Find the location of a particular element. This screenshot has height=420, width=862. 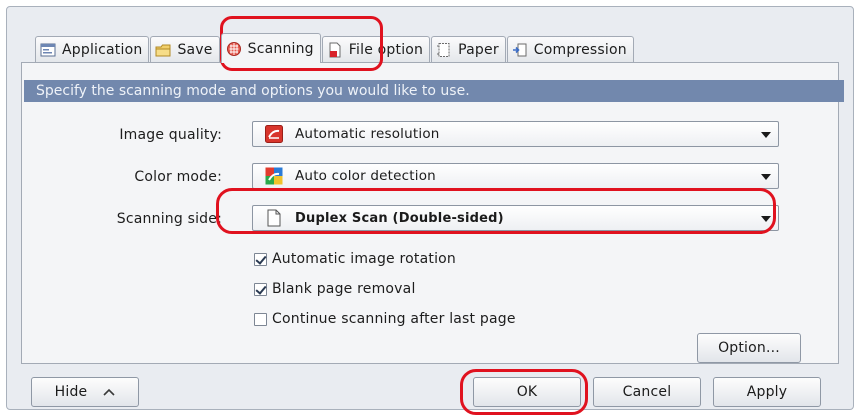

tab-label: Scanning is located at coordinates (280, 48).